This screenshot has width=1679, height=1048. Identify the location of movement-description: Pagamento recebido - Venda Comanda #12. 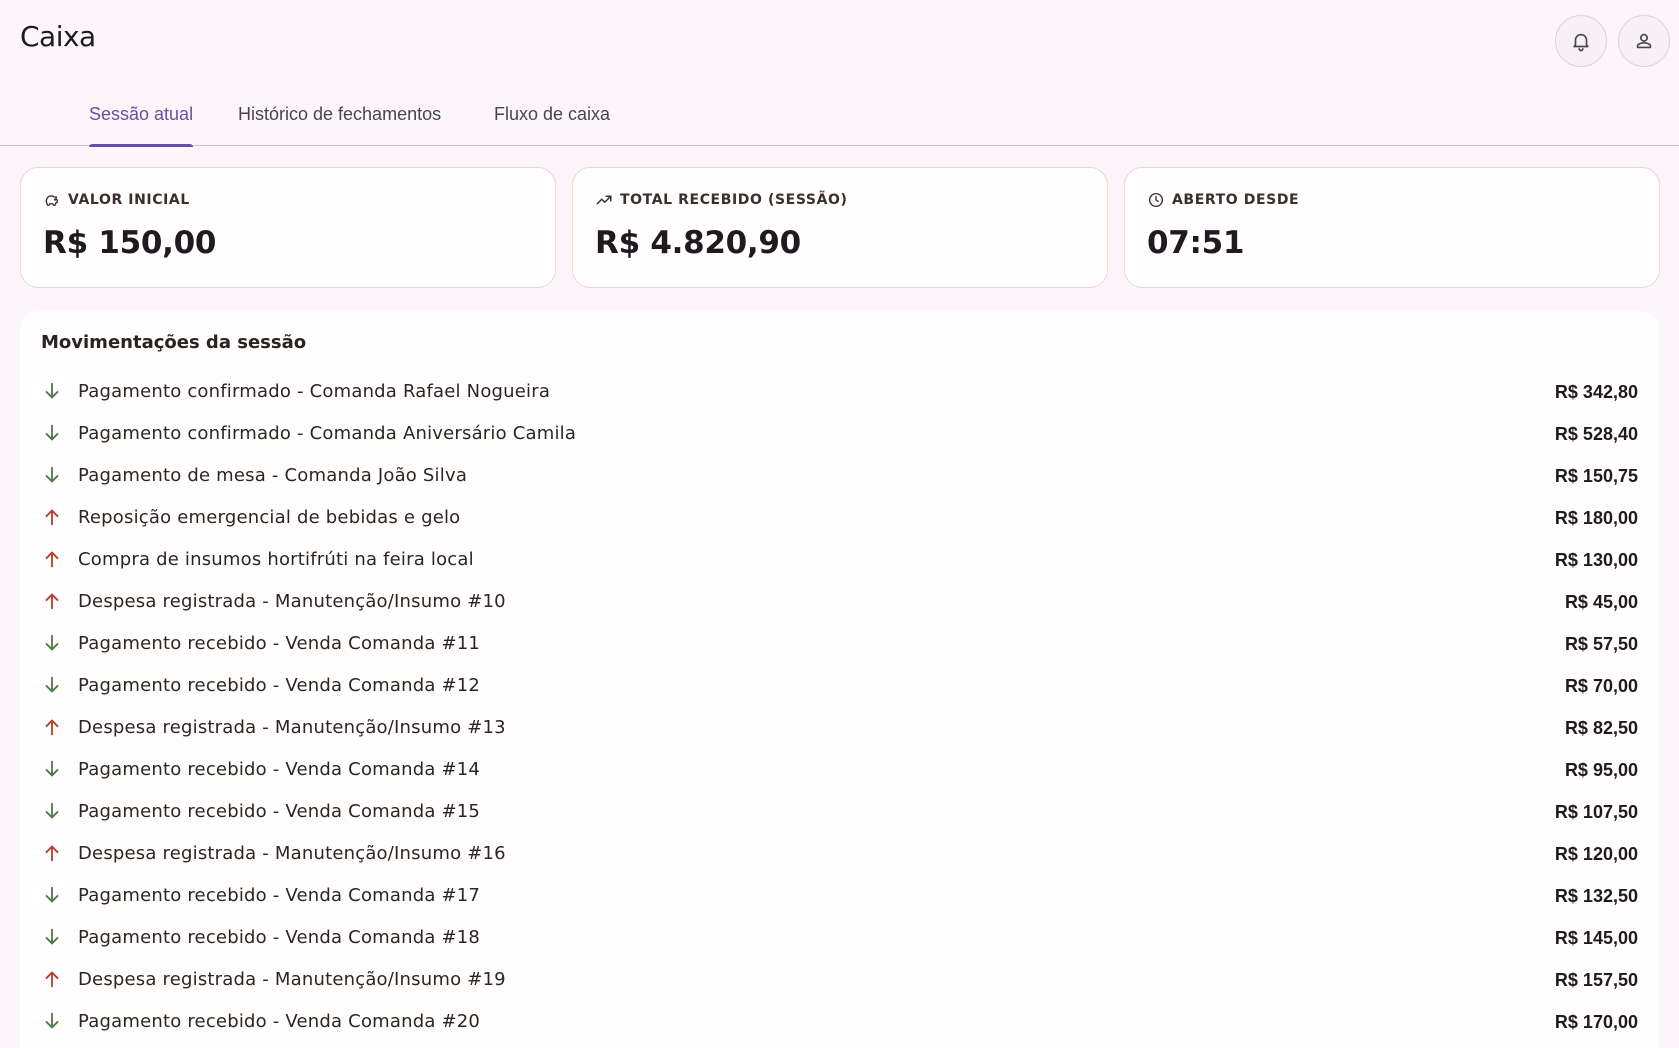
(279, 685).